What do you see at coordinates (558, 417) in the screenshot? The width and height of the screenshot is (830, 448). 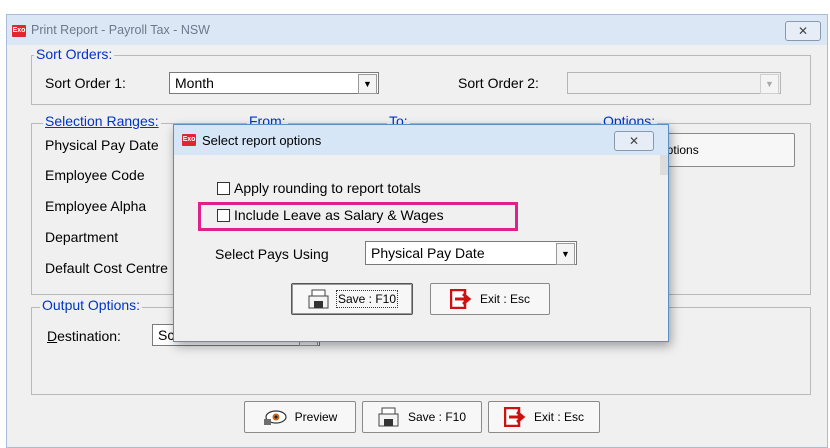 I see `exit-label: Exit : Esc` at bounding box center [558, 417].